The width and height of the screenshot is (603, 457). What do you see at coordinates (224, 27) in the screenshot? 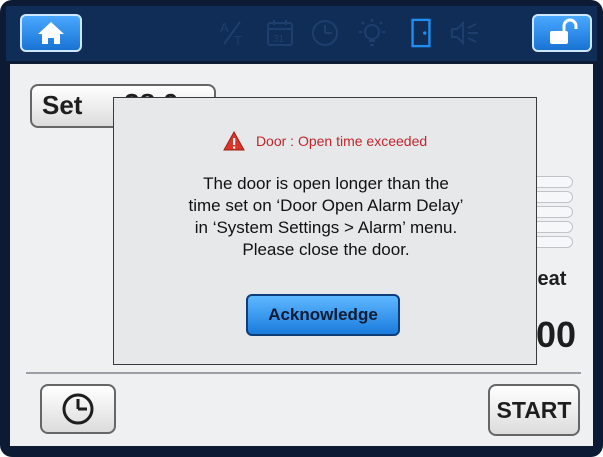
I see `auto-temp-a: A` at bounding box center [224, 27].